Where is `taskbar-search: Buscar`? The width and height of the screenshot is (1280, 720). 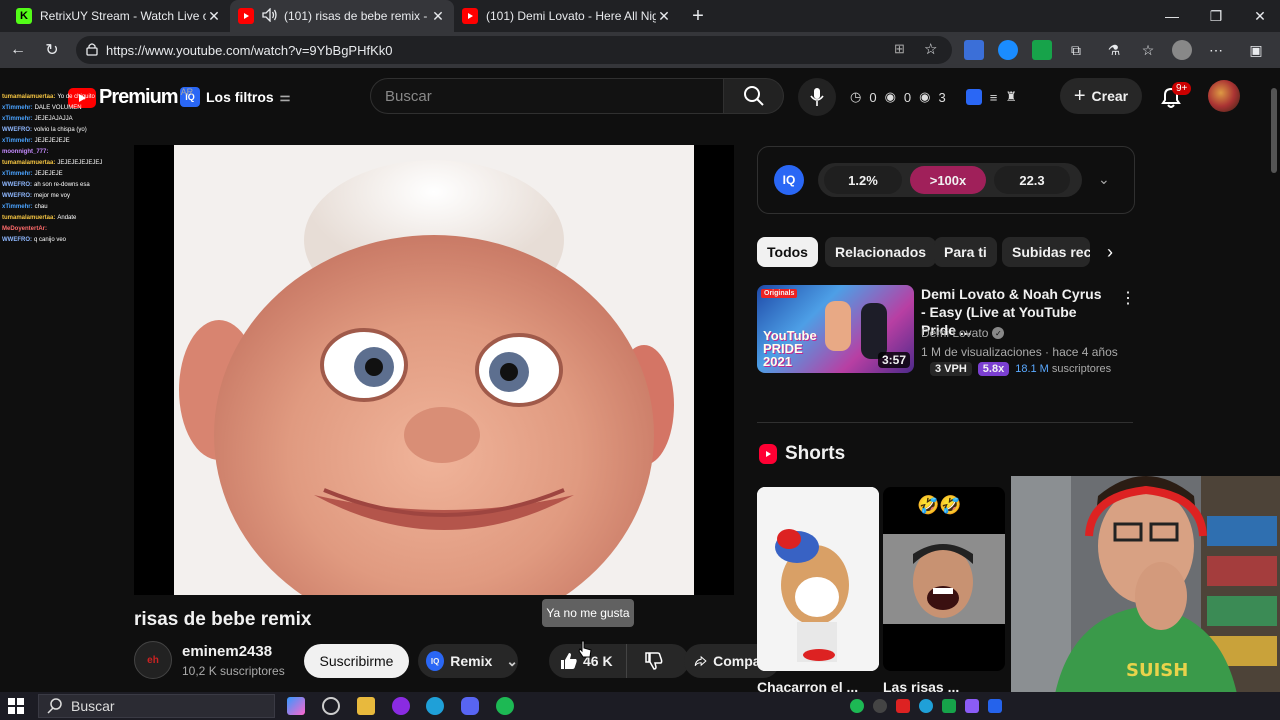 taskbar-search: Buscar is located at coordinates (156, 706).